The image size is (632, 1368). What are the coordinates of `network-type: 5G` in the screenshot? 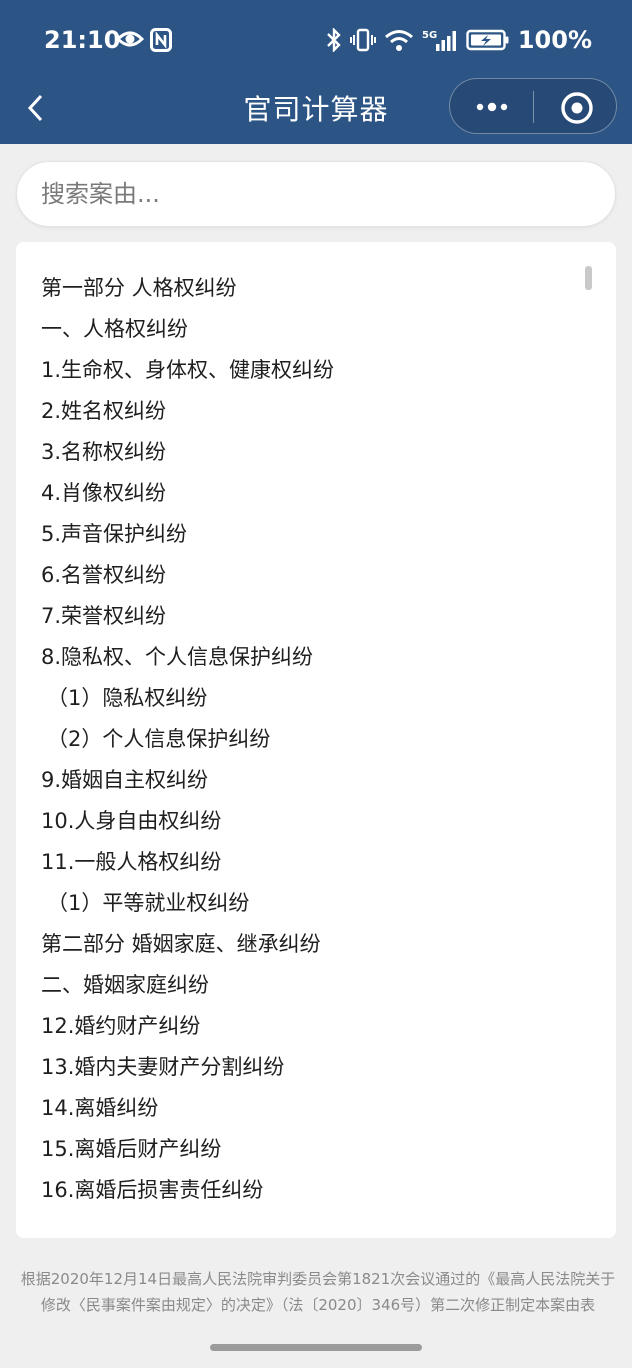 It's located at (429, 35).